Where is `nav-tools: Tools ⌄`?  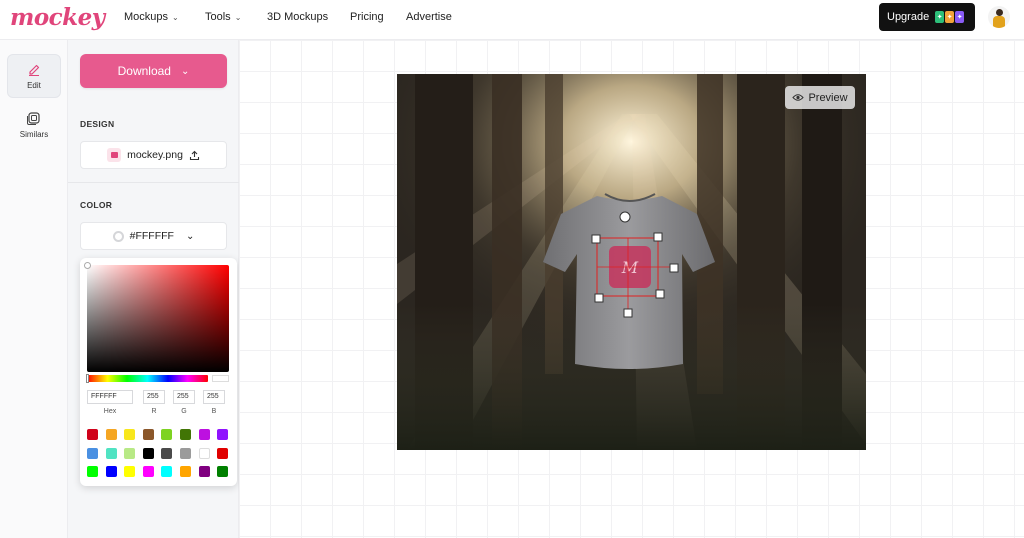 nav-tools: Tools ⌄ is located at coordinates (223, 17).